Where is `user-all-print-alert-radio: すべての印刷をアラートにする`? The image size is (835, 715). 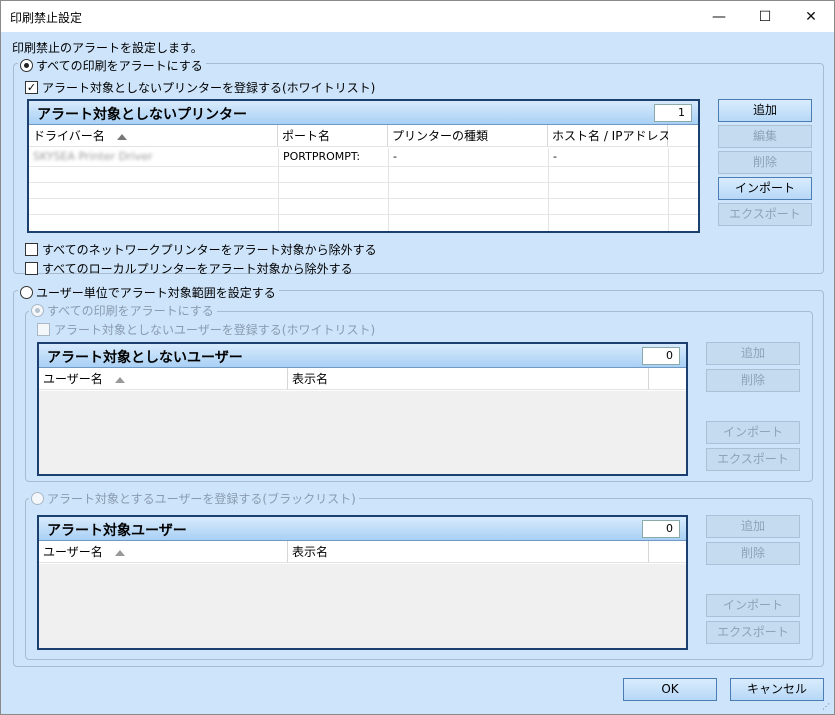 user-all-print-alert-radio: すべての印刷をアラートにする is located at coordinates (123, 310).